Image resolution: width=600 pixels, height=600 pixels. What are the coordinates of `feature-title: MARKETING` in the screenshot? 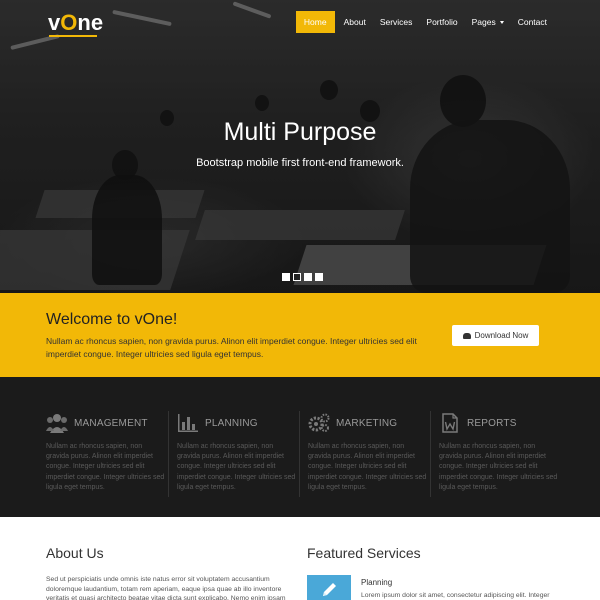 It's located at (367, 423).